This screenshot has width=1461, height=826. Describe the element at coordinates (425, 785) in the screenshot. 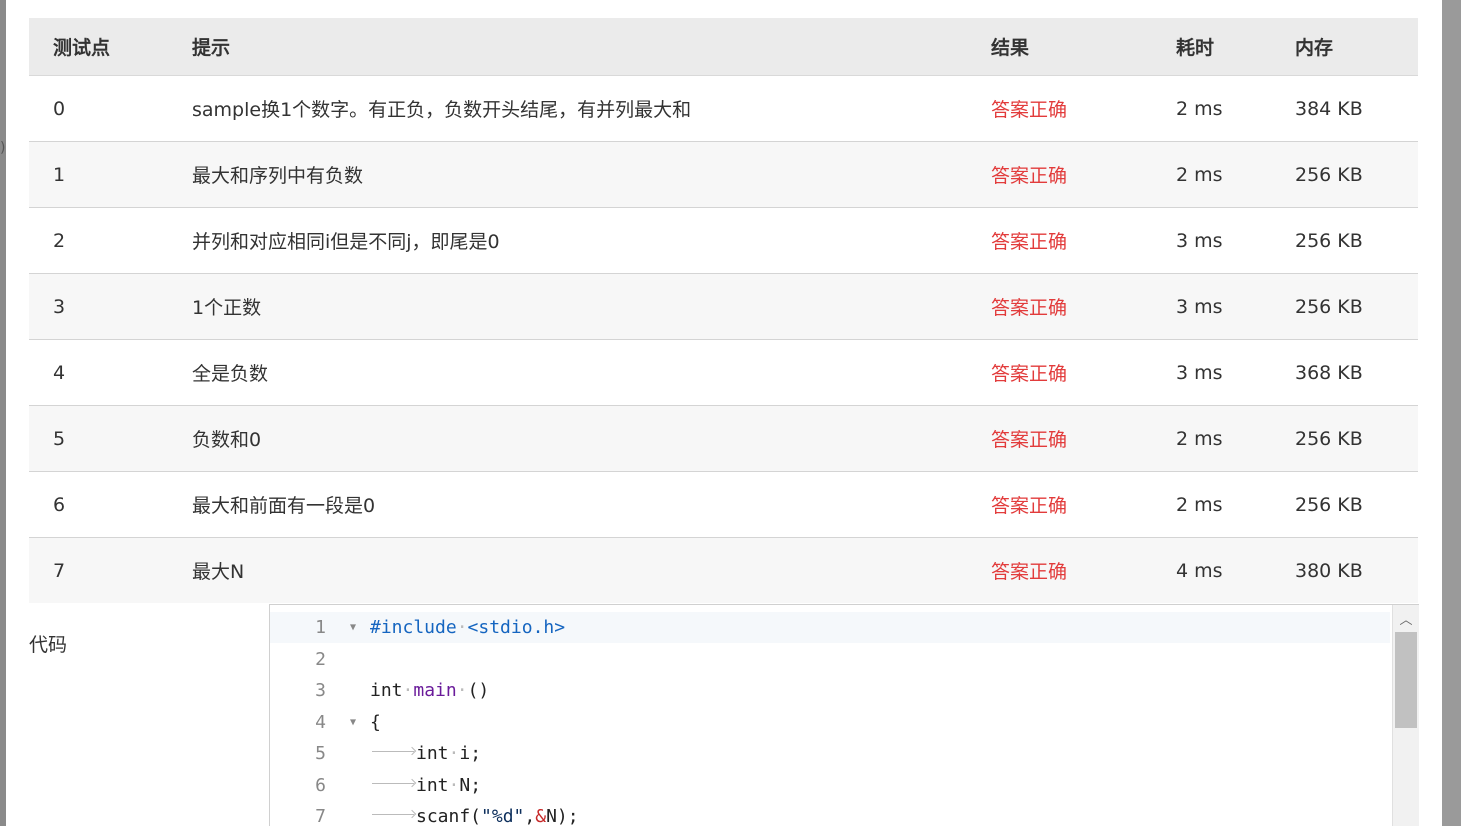

I see `code-text: int·N;` at that location.